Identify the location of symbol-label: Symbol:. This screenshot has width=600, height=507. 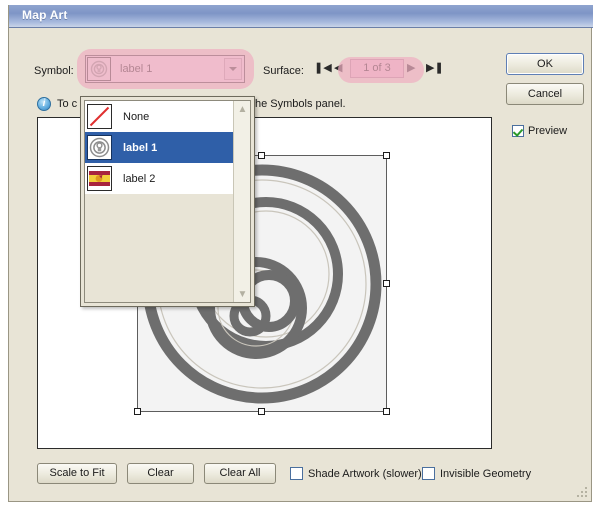
(54, 71).